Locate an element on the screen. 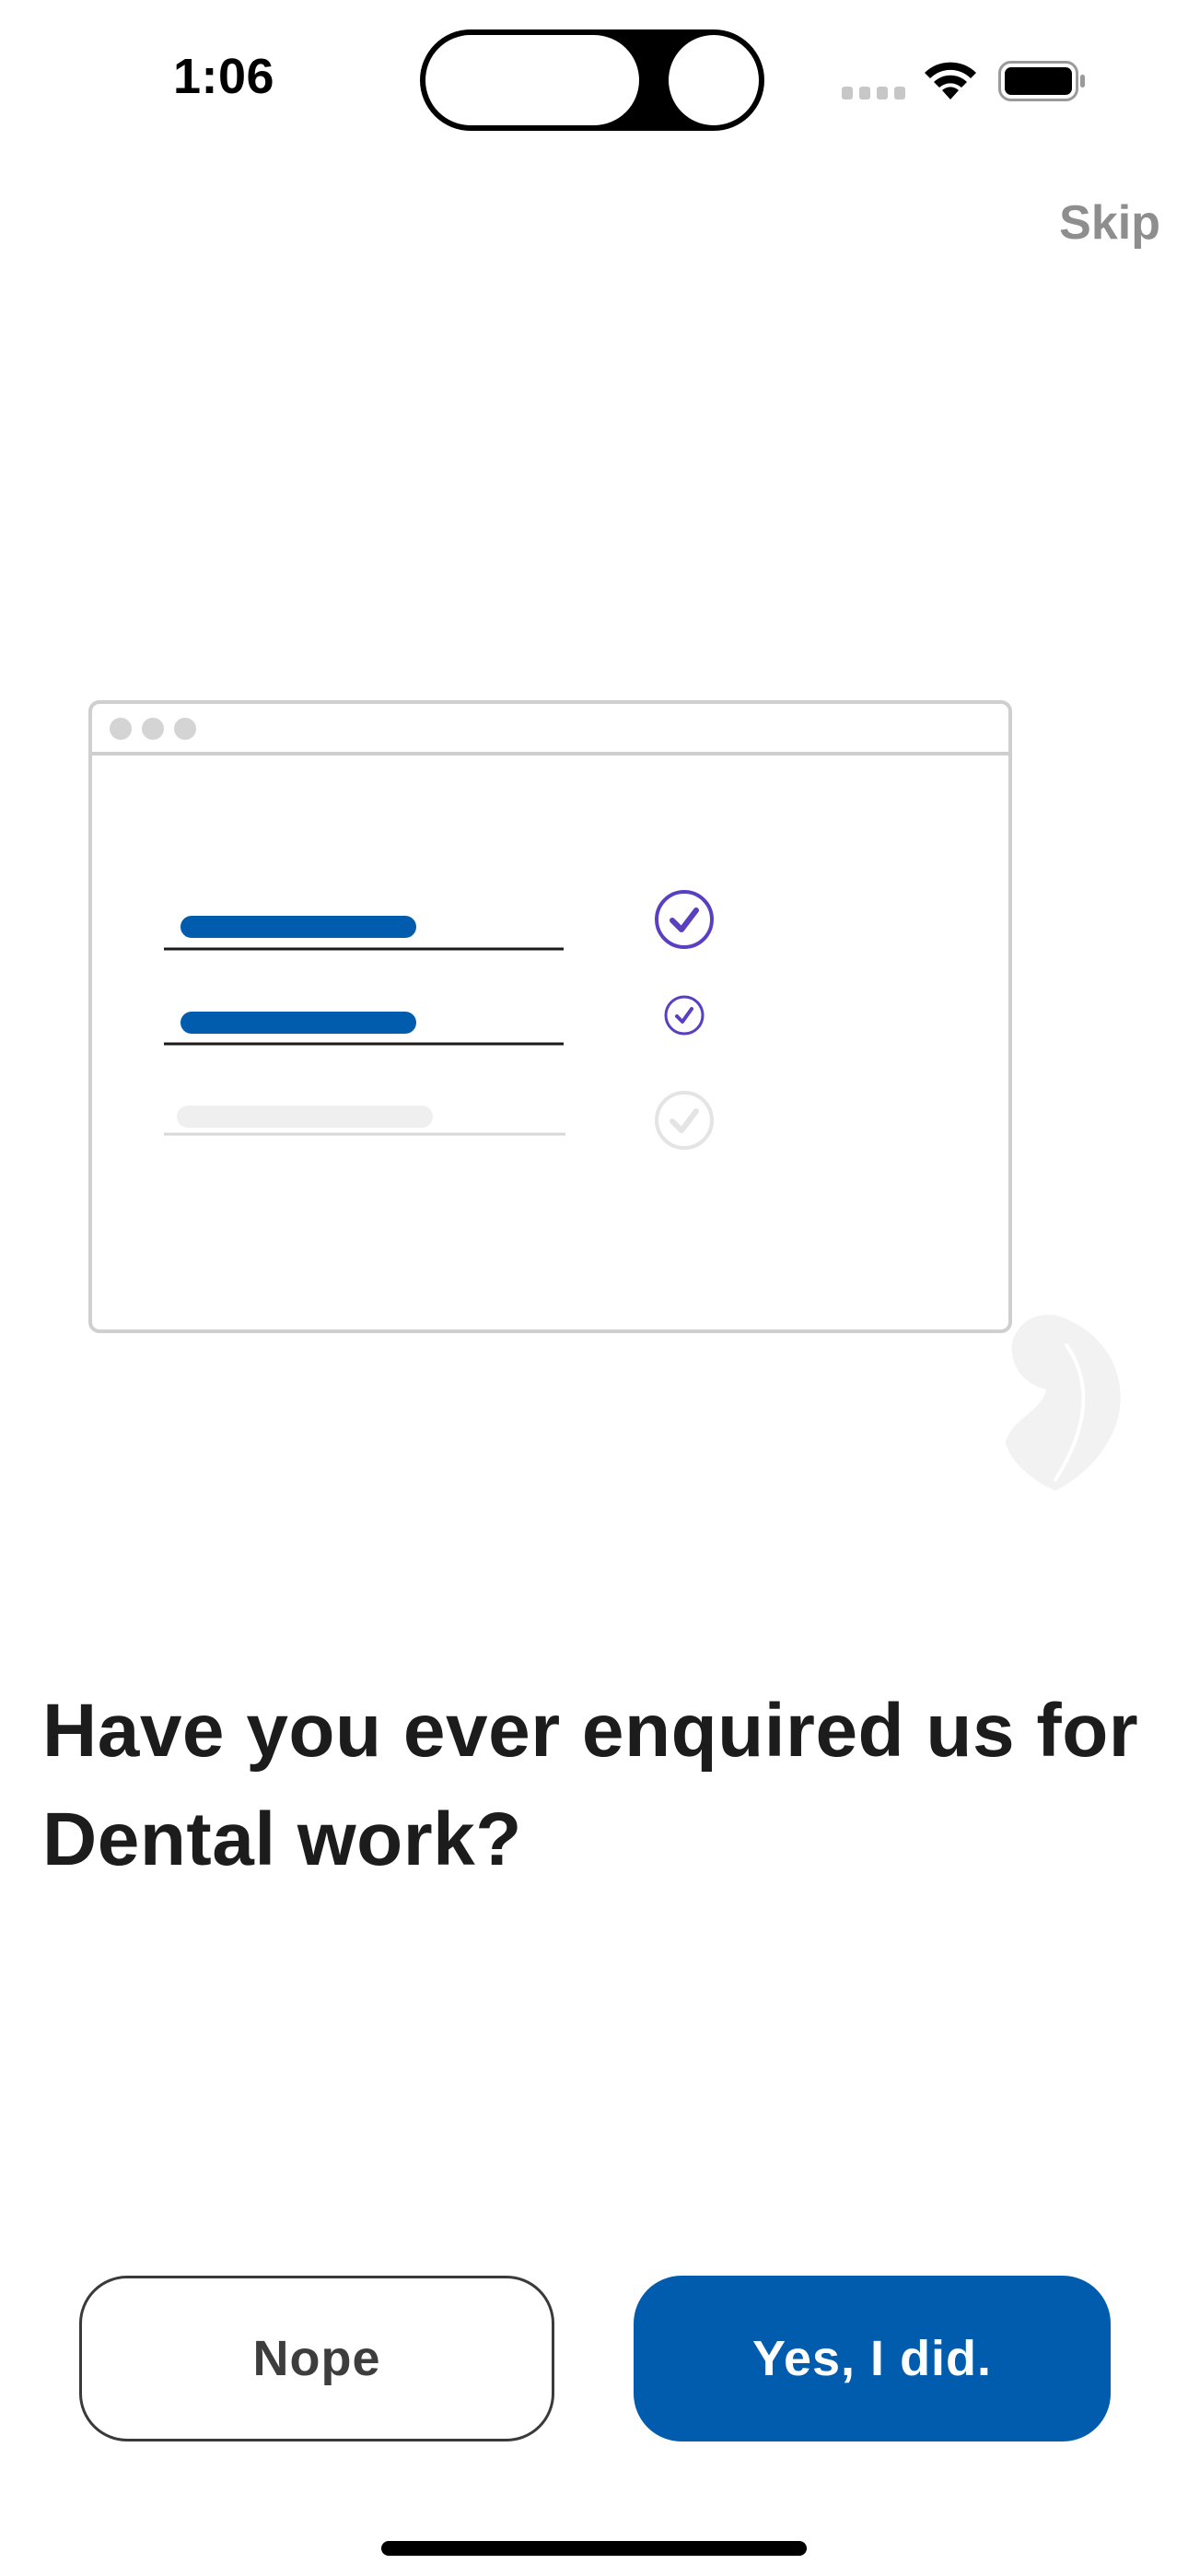 The height and width of the screenshot is (2576, 1188). decorative-leaf-icon is located at coordinates (1063, 1403).